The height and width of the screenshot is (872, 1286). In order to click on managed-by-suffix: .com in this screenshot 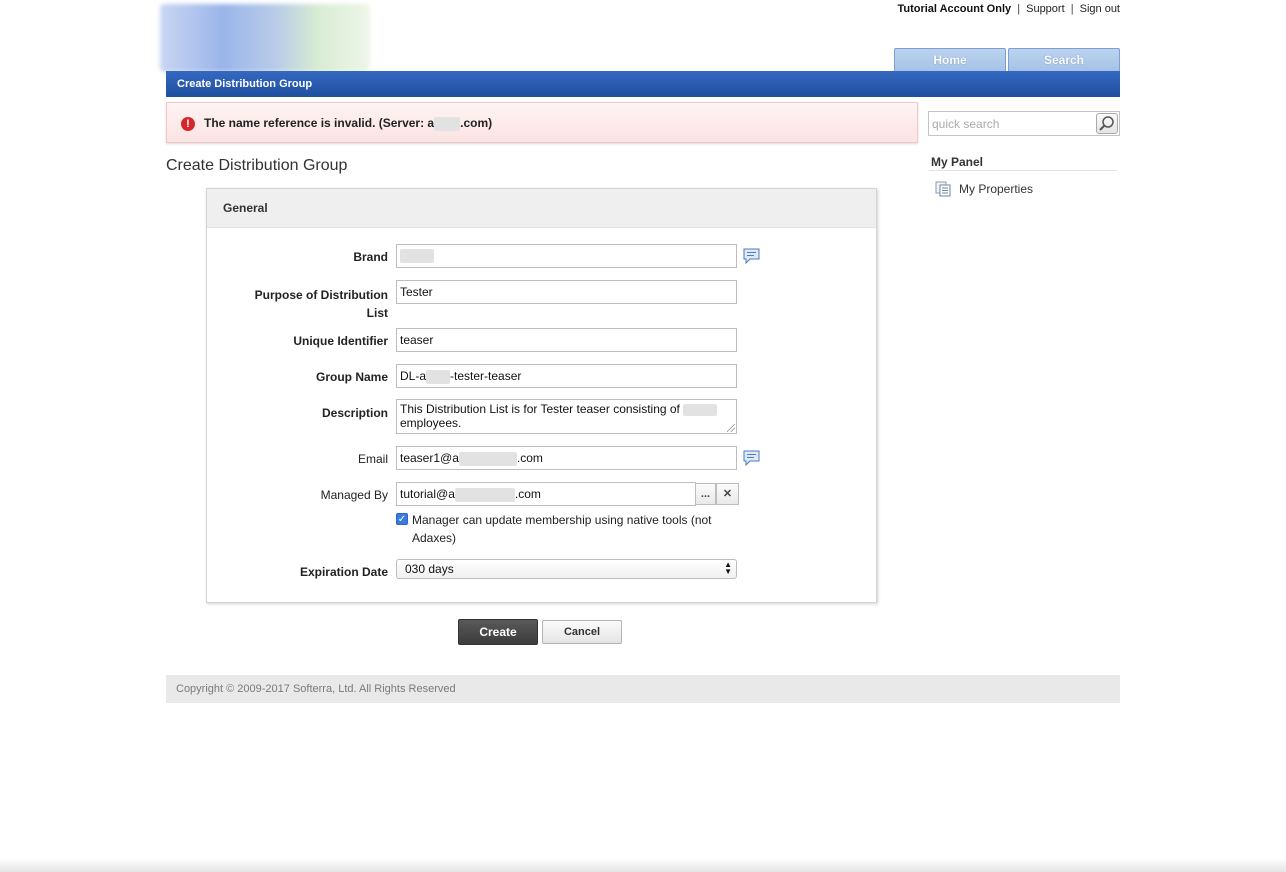, I will do `click(527, 494)`.